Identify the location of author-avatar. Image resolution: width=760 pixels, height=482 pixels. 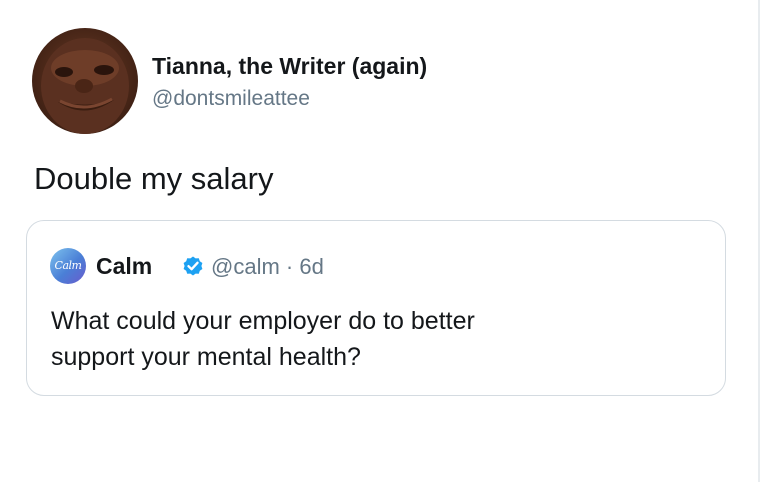
(85, 81).